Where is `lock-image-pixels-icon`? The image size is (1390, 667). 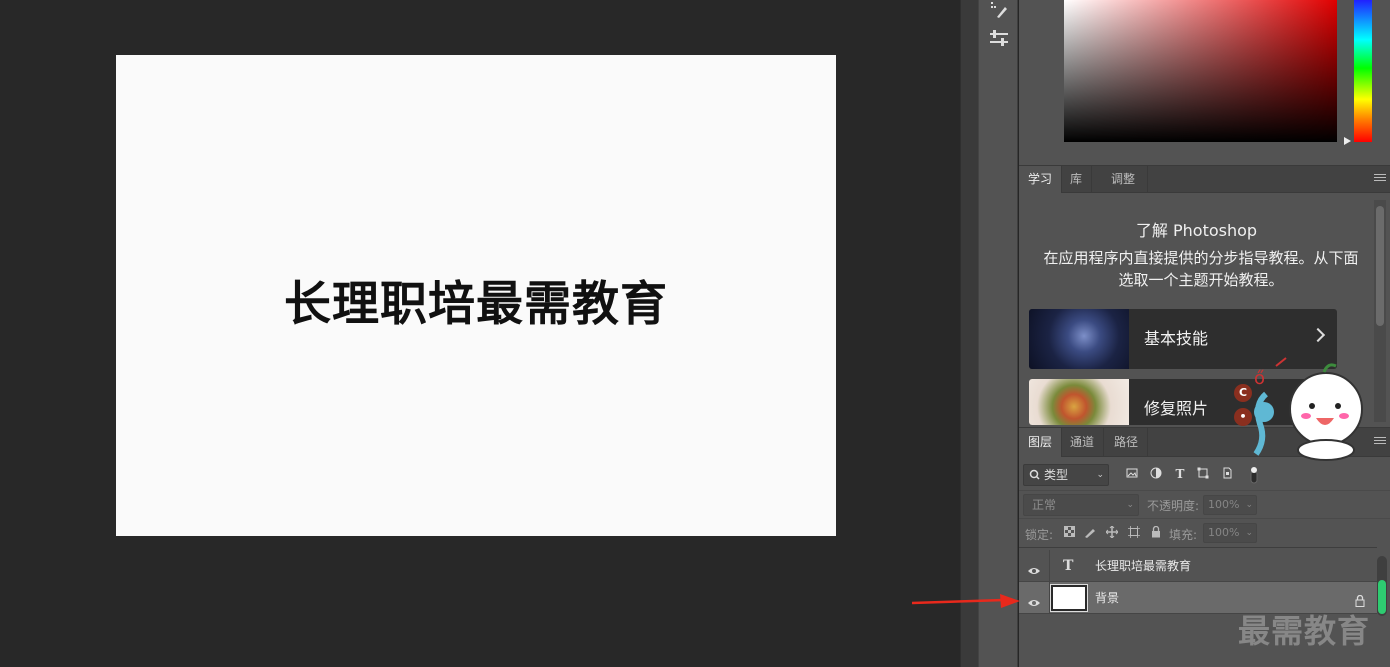 lock-image-pixels-icon is located at coordinates (1090, 533).